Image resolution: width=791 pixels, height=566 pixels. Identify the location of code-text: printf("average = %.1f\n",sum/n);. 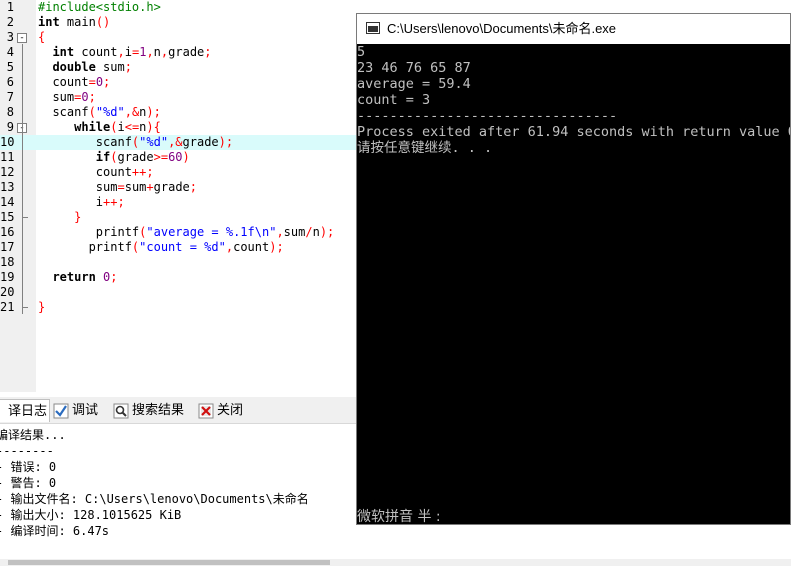
(186, 232).